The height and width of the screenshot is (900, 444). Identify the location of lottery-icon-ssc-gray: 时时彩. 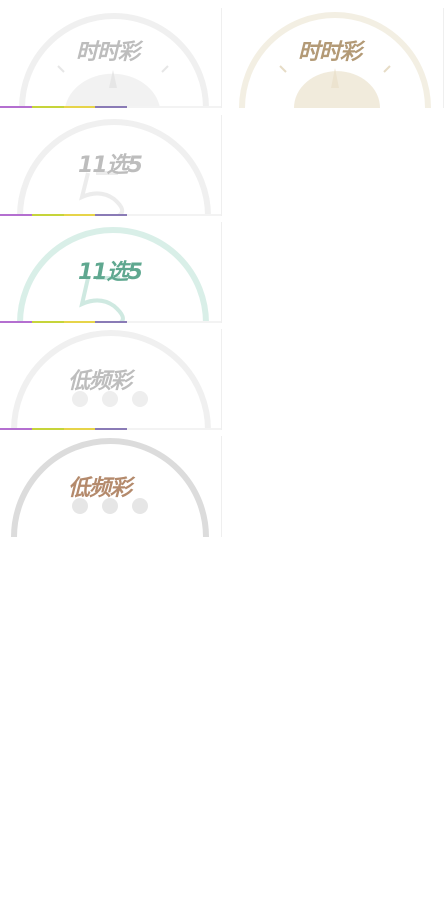
(111, 58).